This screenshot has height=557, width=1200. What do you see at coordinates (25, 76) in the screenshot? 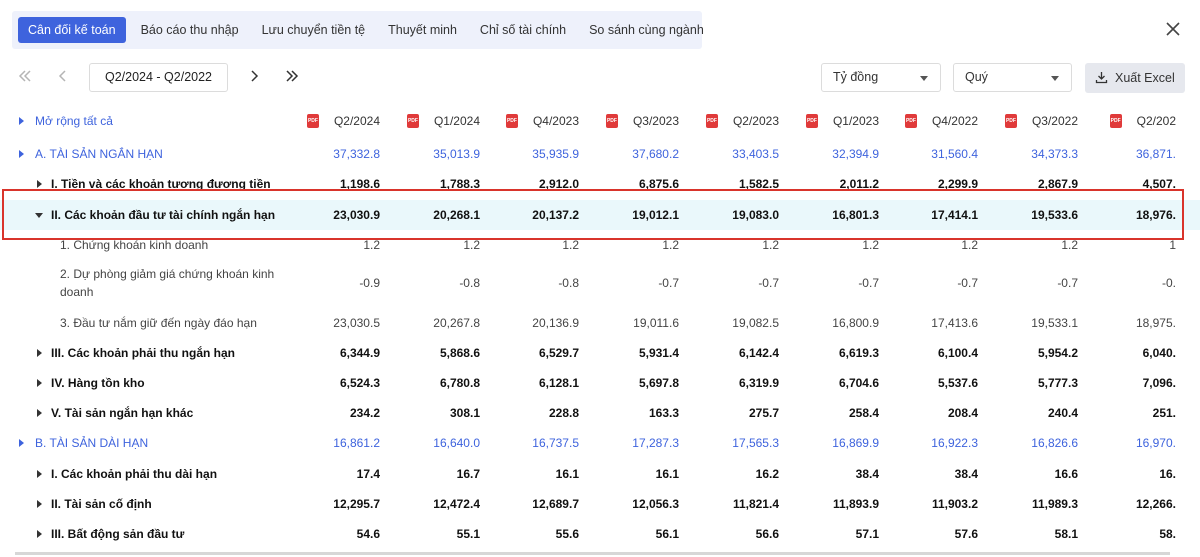
I see `double-chevron-left-icon` at bounding box center [25, 76].